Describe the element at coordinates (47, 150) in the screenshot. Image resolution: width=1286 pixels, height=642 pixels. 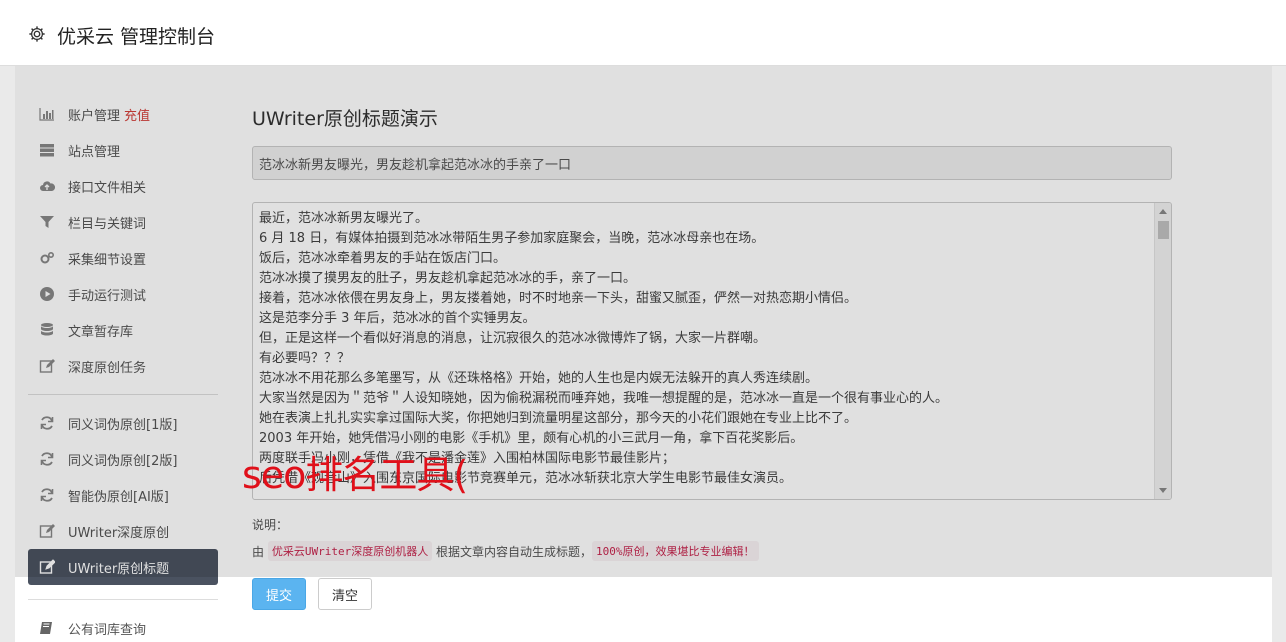
I see `server-icon` at that location.